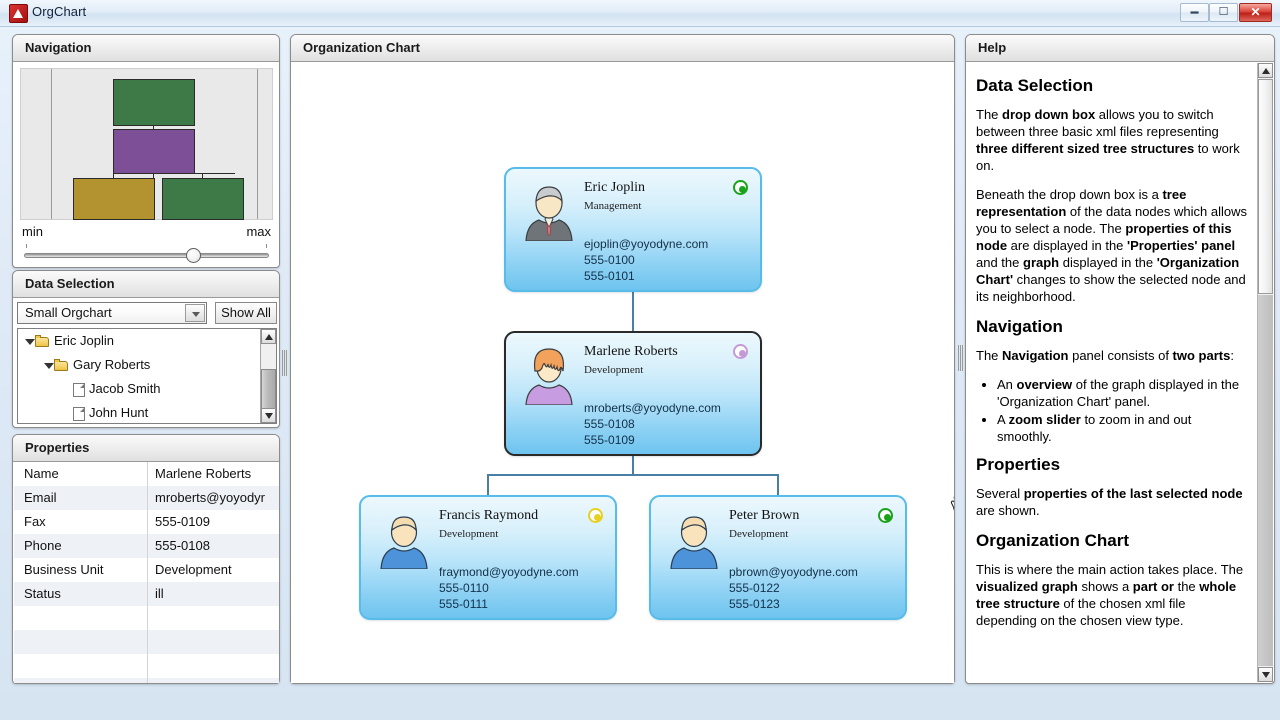 This screenshot has width=1280, height=720. I want to click on help-scroll-down-button, so click(1265, 674).